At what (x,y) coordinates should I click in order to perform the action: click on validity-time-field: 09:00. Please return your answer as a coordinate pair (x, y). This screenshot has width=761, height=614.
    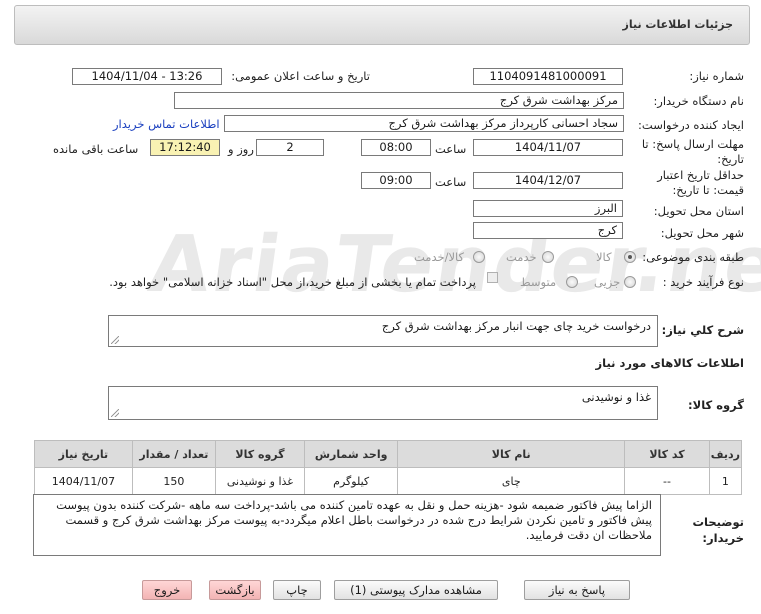
    Looking at the image, I should click on (396, 180).